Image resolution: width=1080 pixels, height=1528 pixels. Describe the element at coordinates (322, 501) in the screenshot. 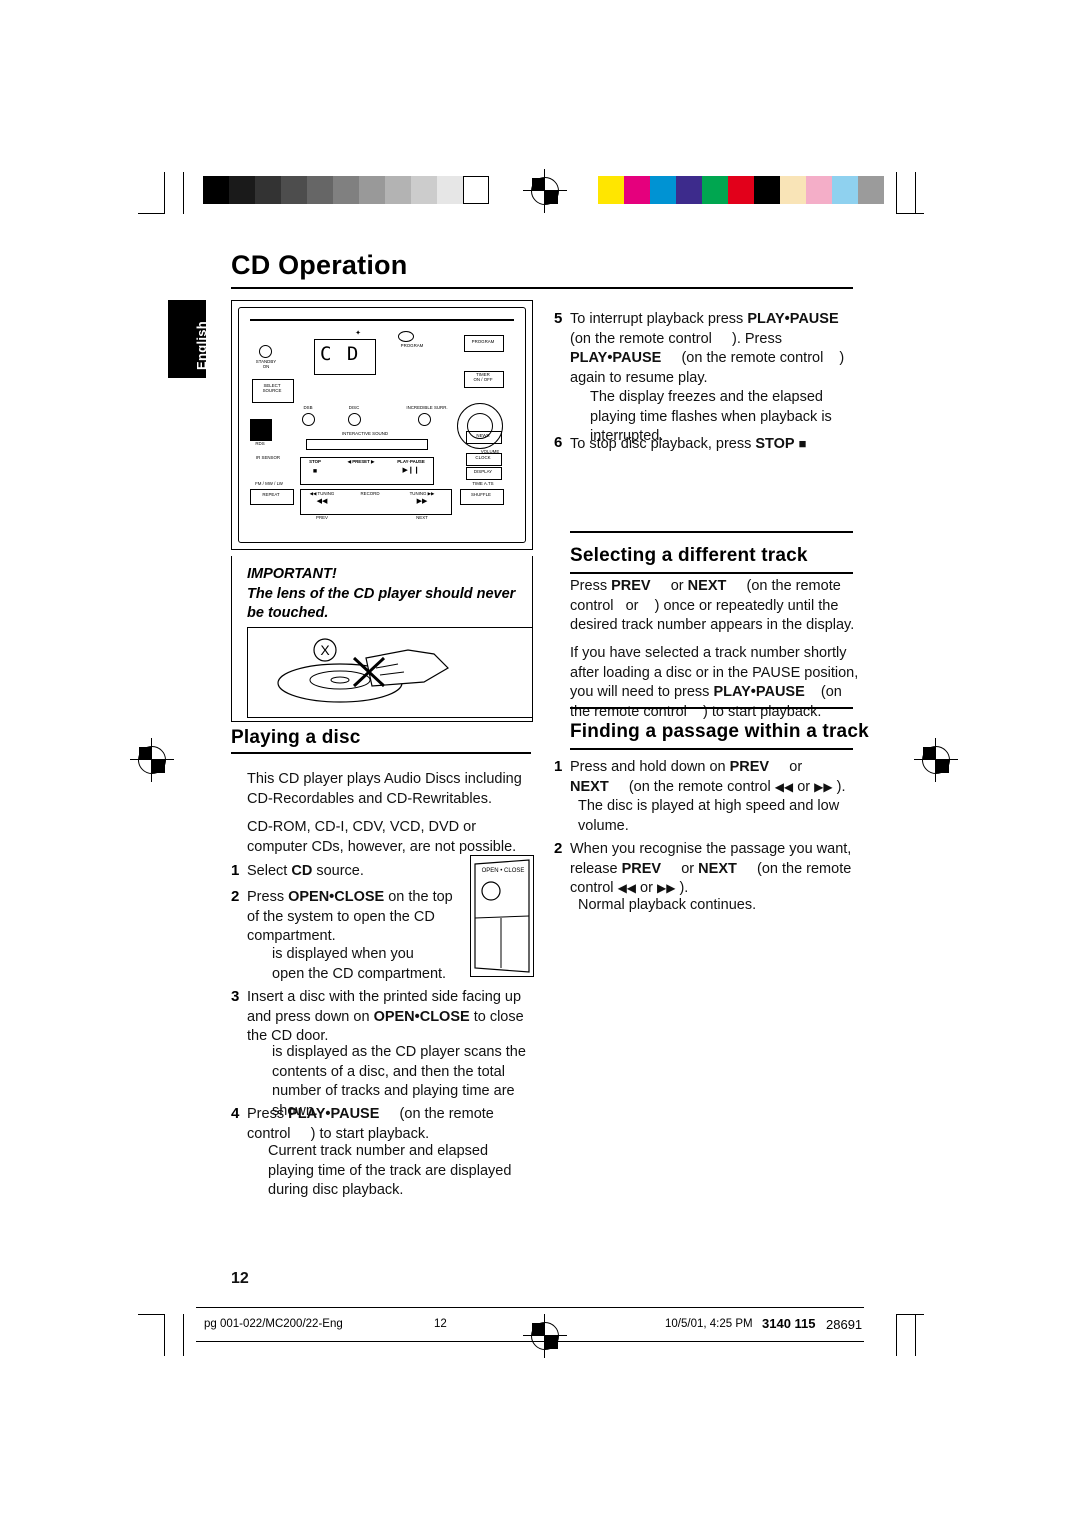

I see `prev-icon: ◀◀` at that location.